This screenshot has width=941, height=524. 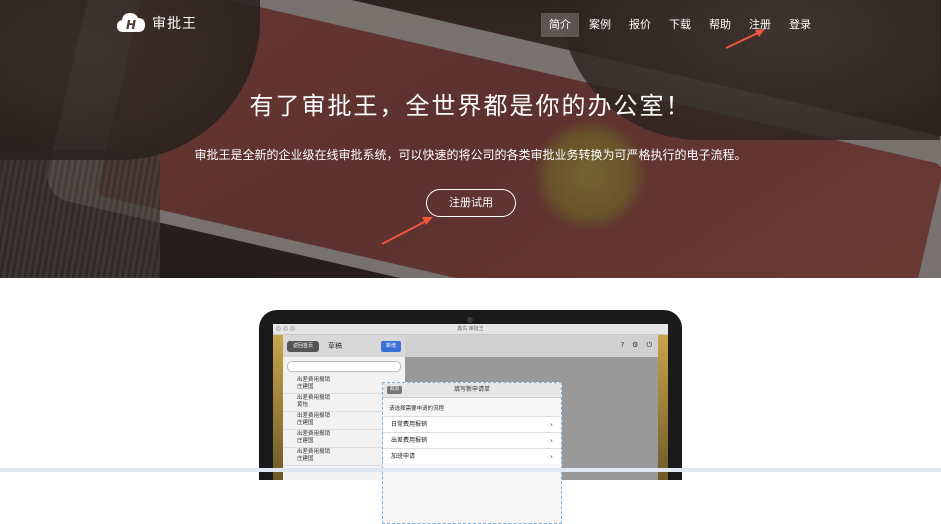 I want to click on hero-headline: 有了审批王，全世界都是你的办公室！, so click(x=470, y=106).